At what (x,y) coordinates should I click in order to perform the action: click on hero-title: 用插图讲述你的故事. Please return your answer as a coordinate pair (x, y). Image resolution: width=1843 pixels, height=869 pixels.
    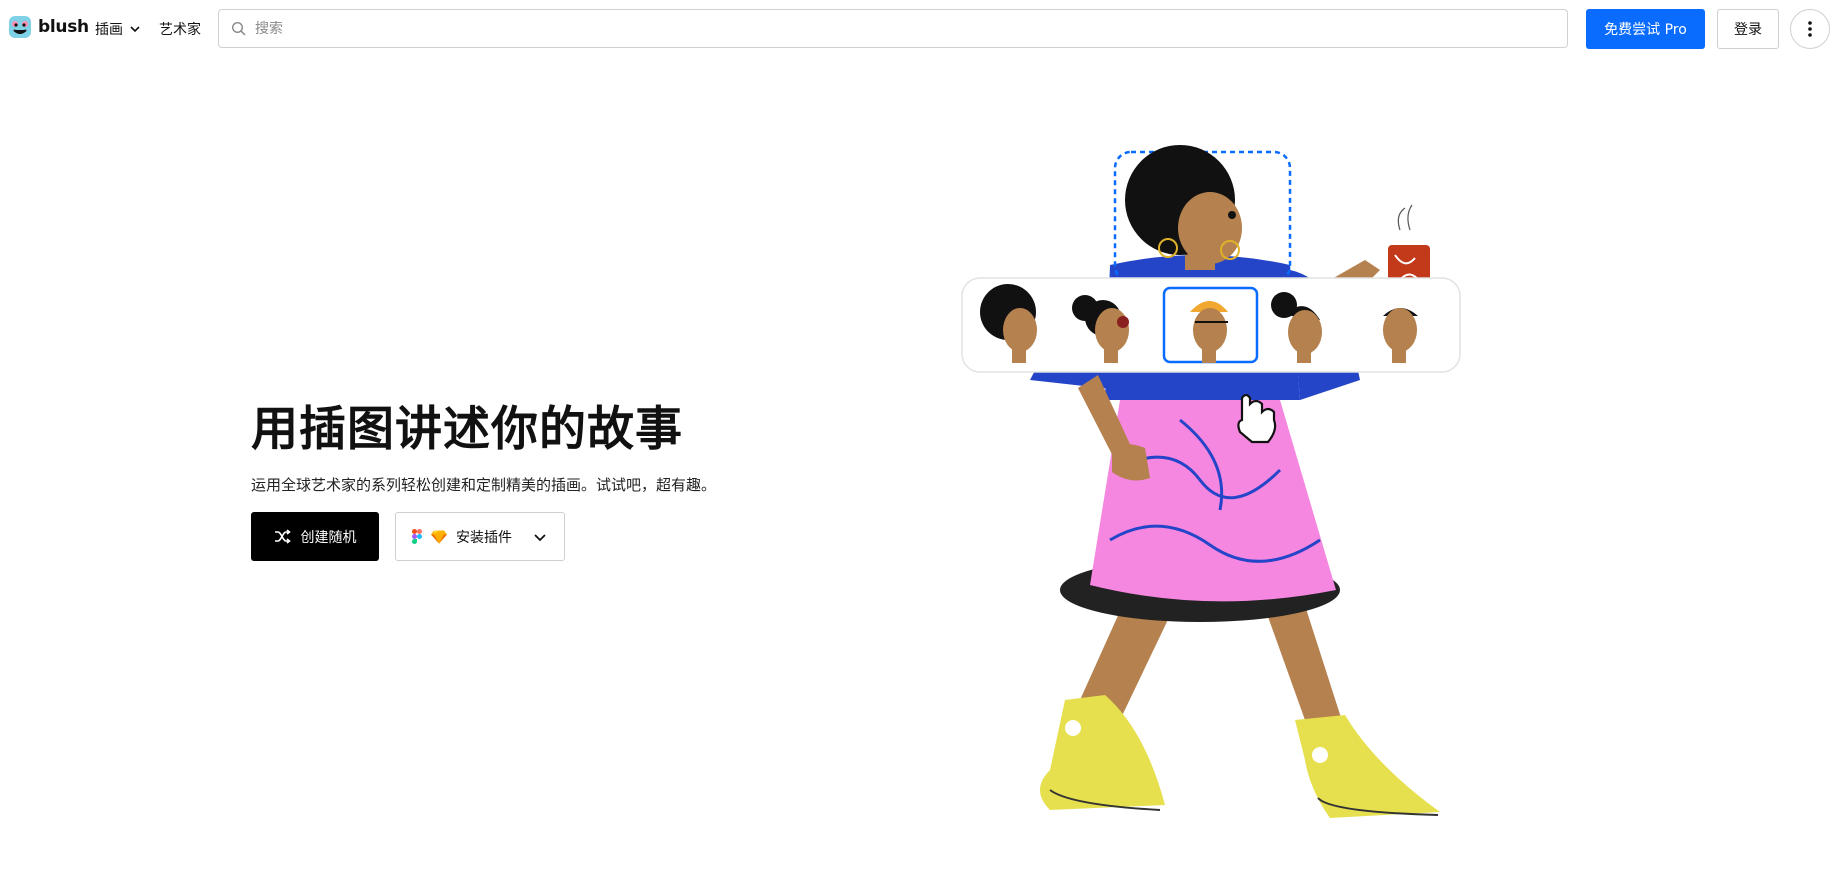
    Looking at the image, I should click on (467, 429).